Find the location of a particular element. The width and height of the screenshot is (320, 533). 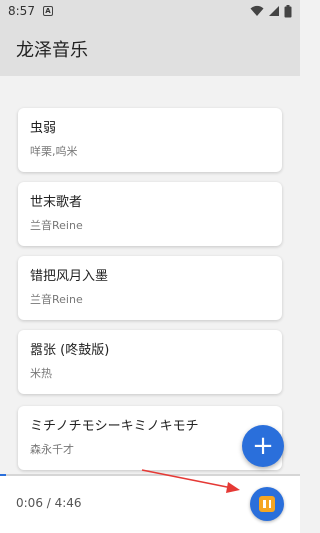

status-icons is located at coordinates (271, 11).